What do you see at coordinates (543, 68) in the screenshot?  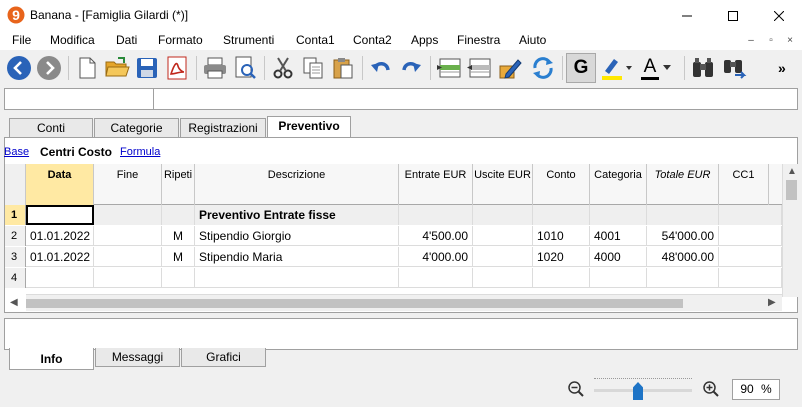 I see `recalculate-button` at bounding box center [543, 68].